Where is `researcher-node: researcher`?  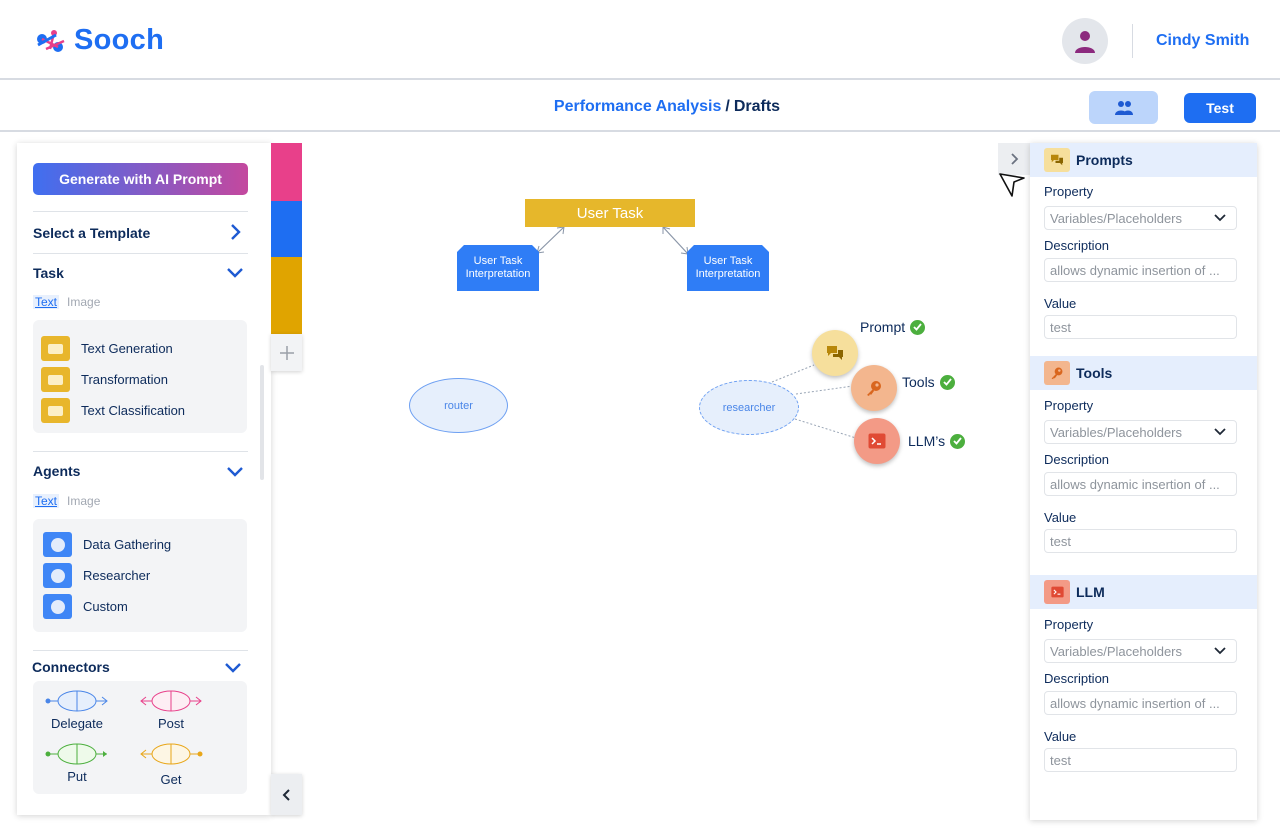
researcher-node: researcher is located at coordinates (749, 407).